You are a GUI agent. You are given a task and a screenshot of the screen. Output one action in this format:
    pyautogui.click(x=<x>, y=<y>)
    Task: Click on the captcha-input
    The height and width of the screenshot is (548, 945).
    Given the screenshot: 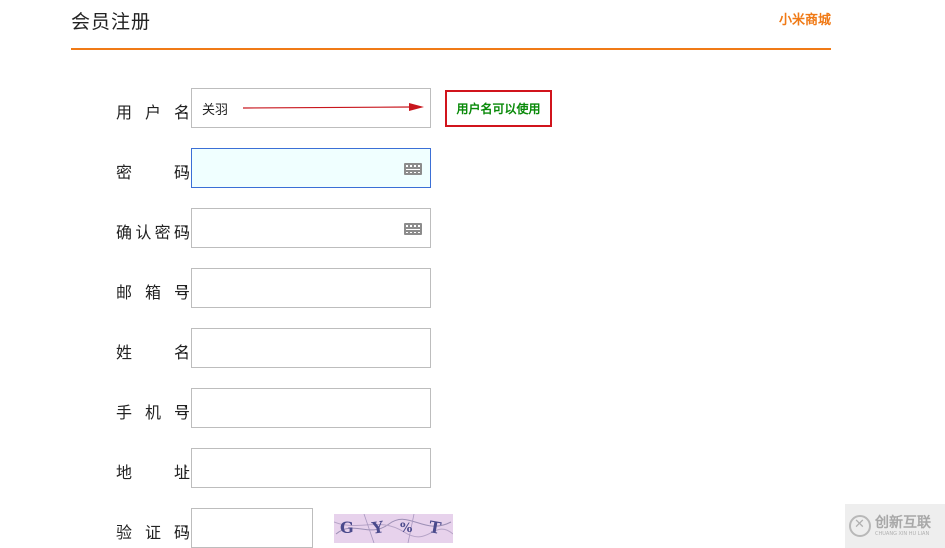 What is the action you would take?
    pyautogui.click(x=252, y=528)
    